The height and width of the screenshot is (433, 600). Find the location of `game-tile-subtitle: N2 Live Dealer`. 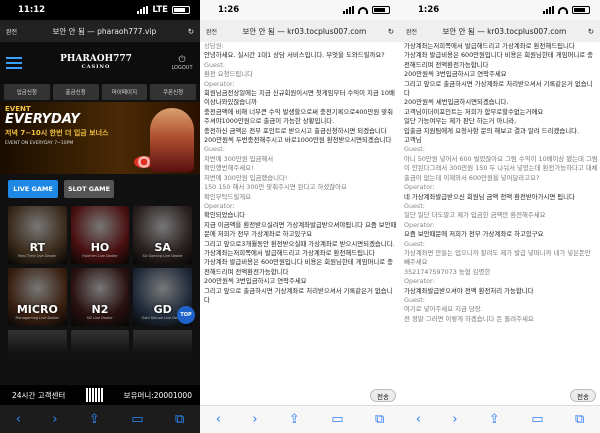

game-tile-subtitle: N2 Live Dealer is located at coordinates (100, 318).